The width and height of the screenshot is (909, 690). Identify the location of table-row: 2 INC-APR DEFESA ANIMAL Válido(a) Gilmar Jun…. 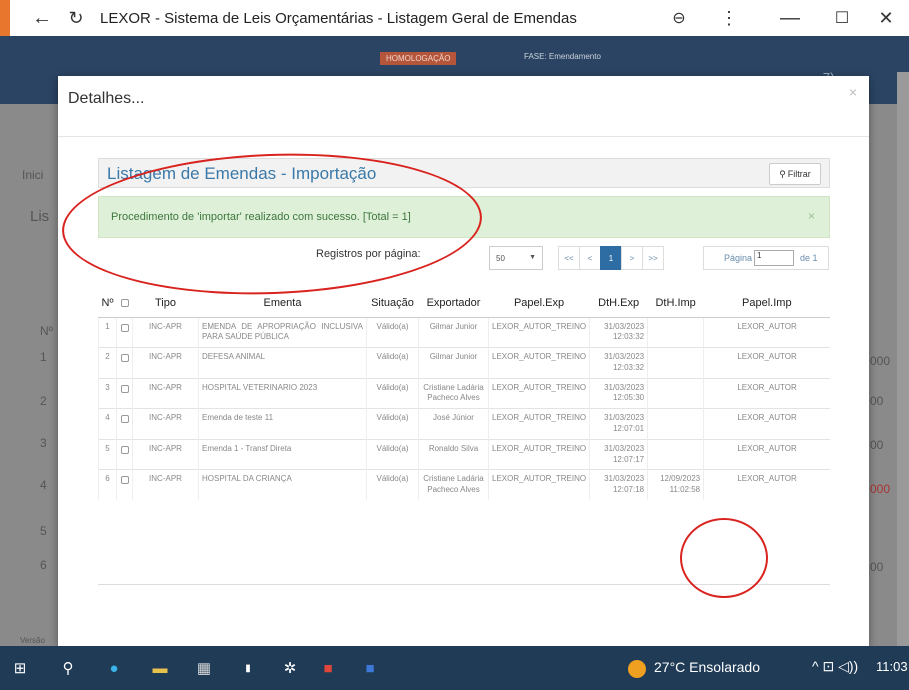
(464, 363).